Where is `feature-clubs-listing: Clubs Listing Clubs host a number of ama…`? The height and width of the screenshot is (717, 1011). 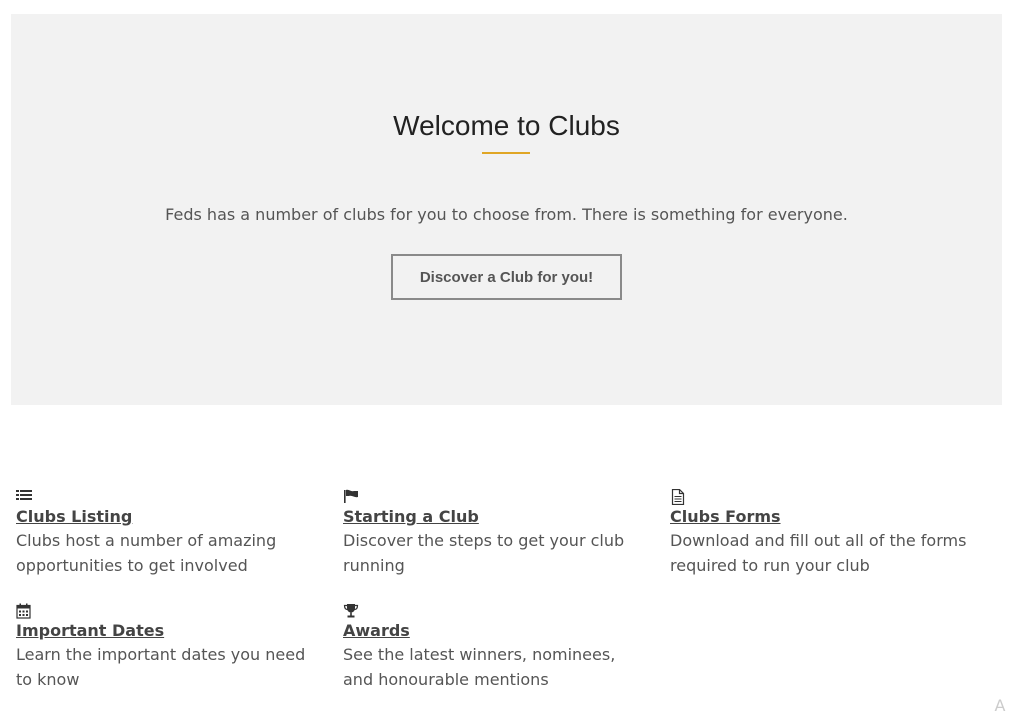
feature-clubs-listing: Clubs Listing Clubs host a number of ama… is located at coordinates (166, 533).